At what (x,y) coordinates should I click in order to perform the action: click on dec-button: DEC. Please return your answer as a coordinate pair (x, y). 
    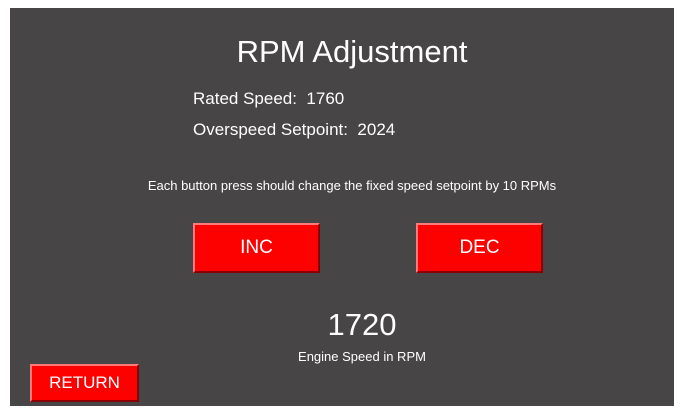
    Looking at the image, I should click on (479, 248).